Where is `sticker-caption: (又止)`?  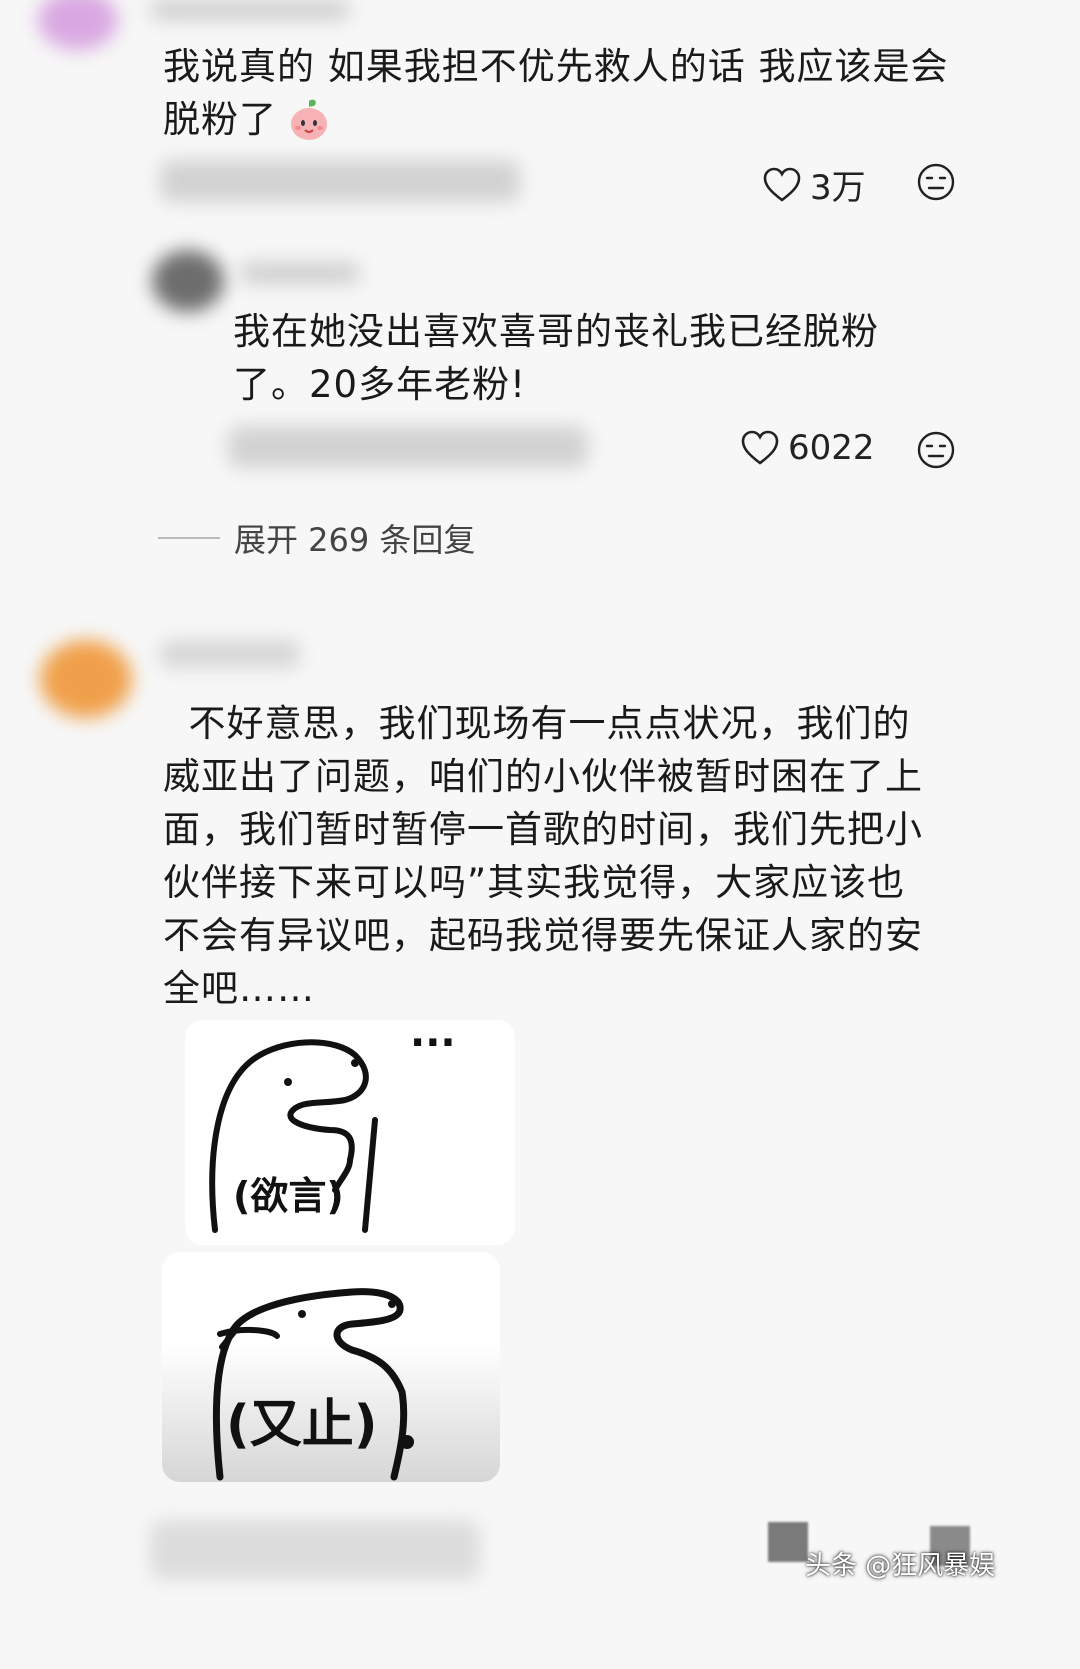 sticker-caption: (又止) is located at coordinates (302, 1425).